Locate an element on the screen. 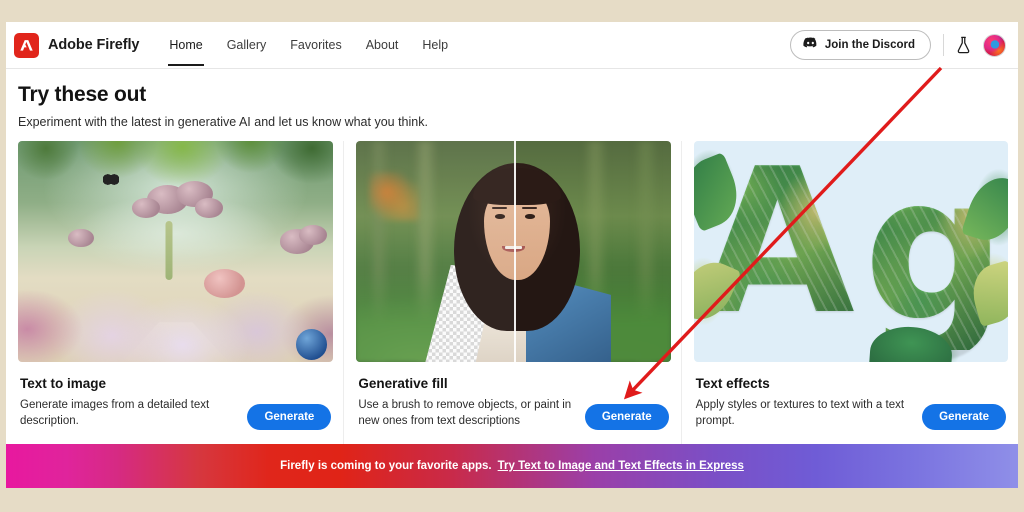  join-discord-label: Join the Discord is located at coordinates (869, 45).